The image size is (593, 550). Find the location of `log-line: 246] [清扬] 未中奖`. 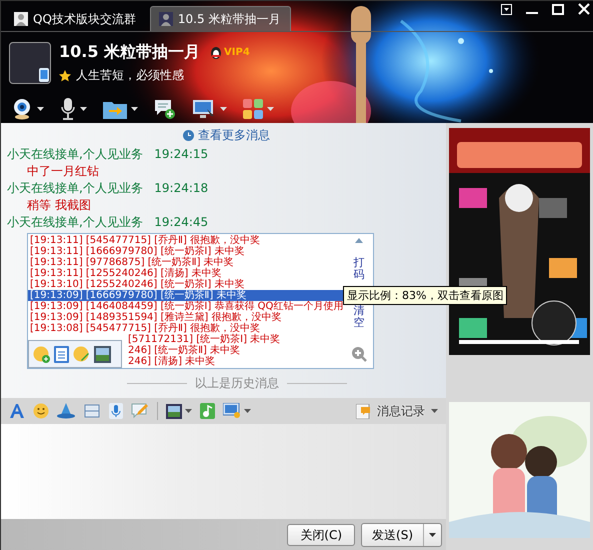

log-line: 246] [清扬] 未中奖 is located at coordinates (171, 361).